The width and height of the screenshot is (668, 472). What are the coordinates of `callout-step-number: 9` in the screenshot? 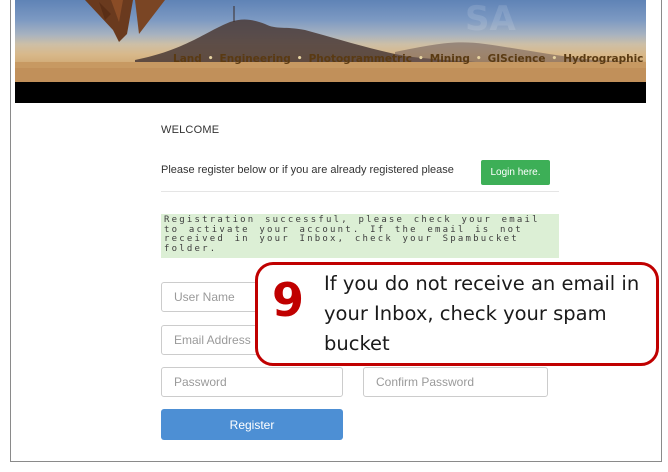 It's located at (287, 300).